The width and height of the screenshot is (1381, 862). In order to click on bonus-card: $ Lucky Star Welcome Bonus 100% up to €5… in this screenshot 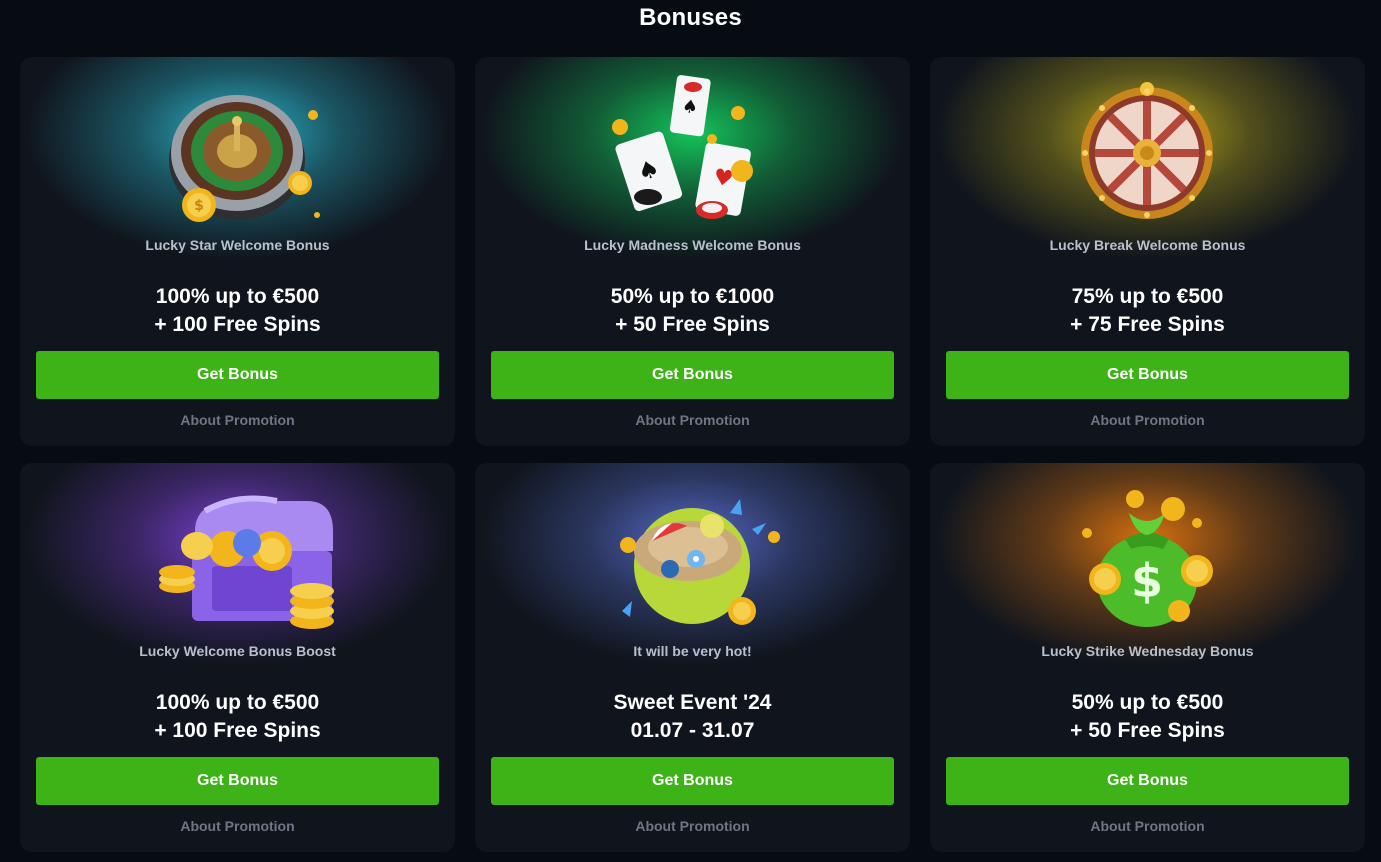, I will do `click(237, 251)`.